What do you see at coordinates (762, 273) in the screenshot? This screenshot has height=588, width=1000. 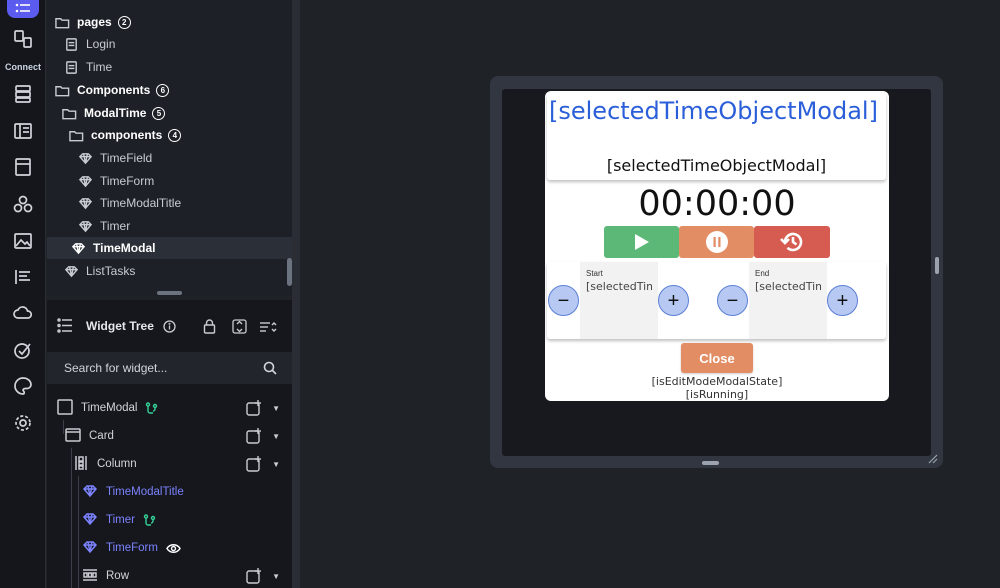 I see `end-field-label: End` at bounding box center [762, 273].